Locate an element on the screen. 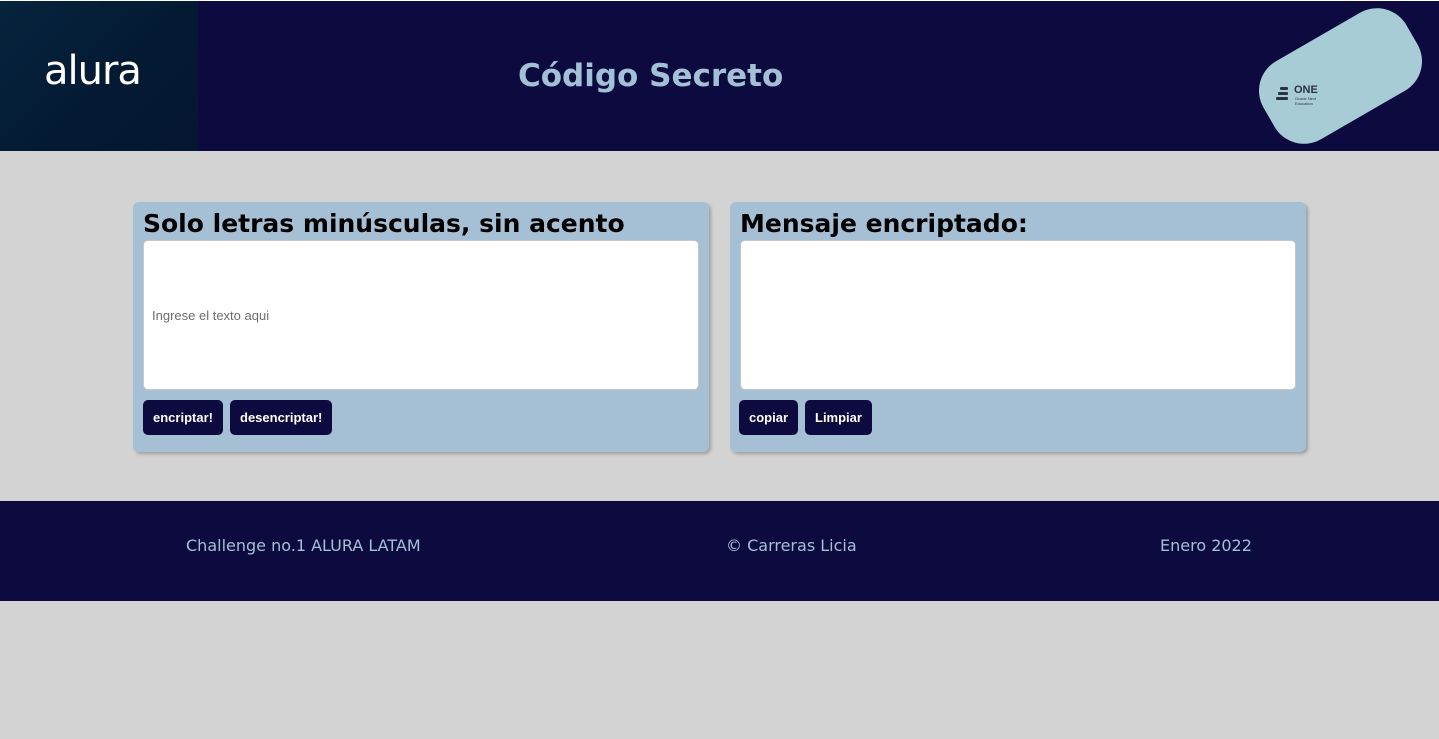  logo-block: alura is located at coordinates (99, 76).